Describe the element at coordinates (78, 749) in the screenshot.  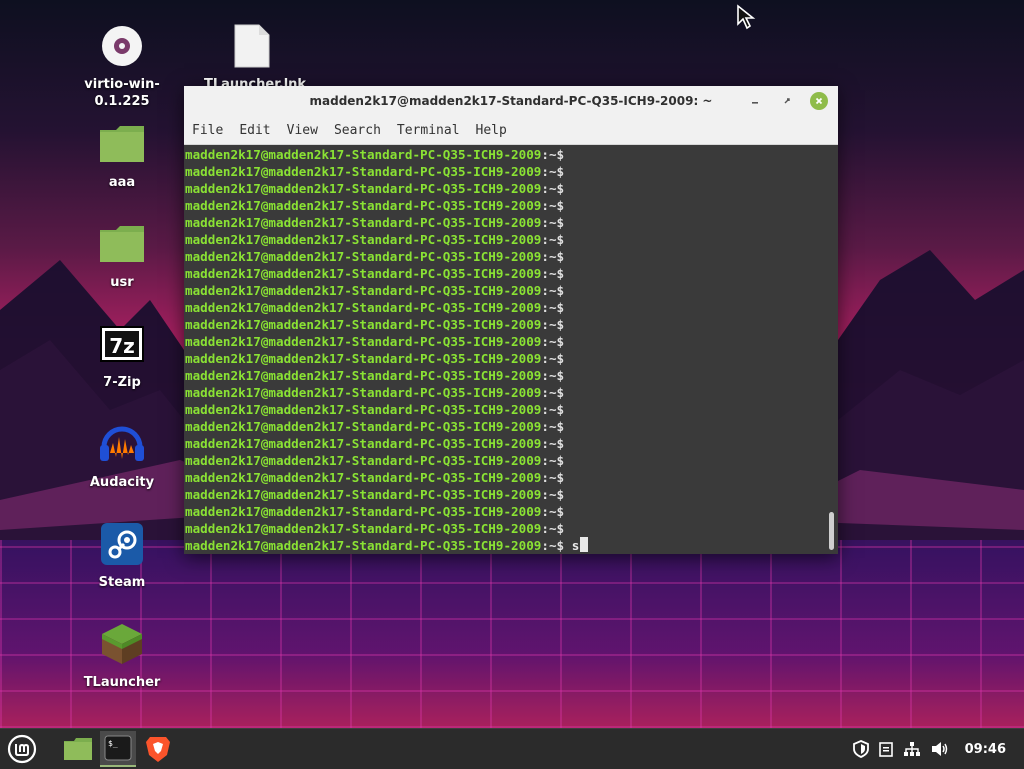
I see `taskbar-files-button` at that location.